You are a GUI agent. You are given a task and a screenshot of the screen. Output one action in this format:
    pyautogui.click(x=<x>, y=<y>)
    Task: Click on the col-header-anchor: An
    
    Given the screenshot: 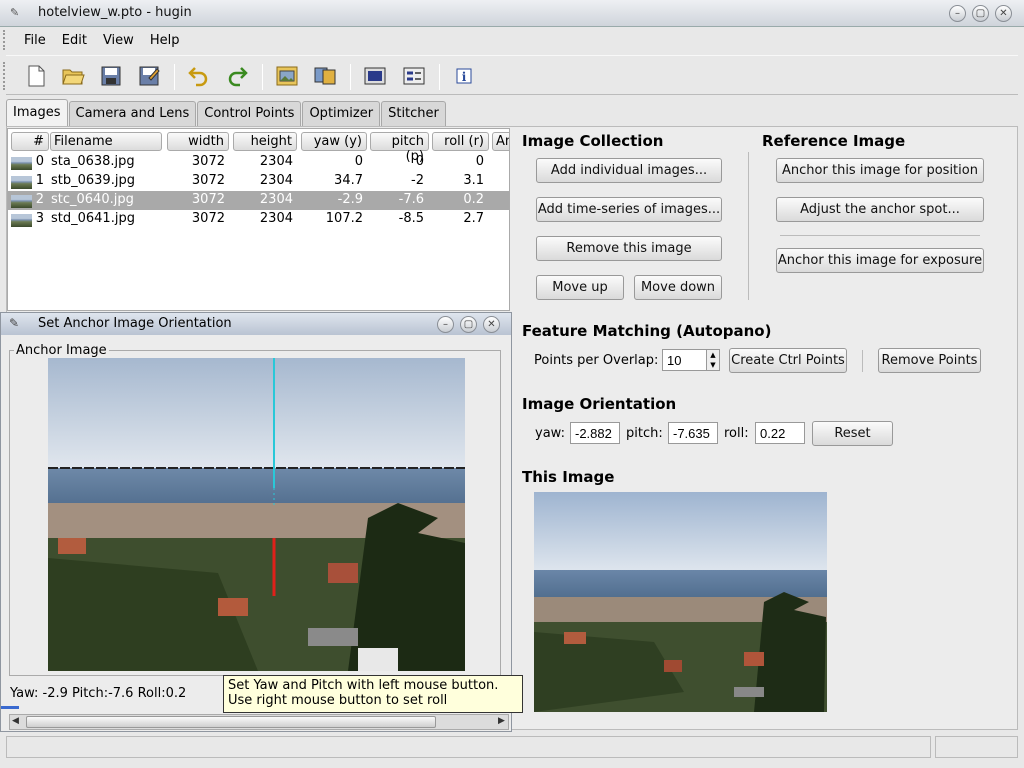 What is the action you would take?
    pyautogui.click(x=500, y=141)
    